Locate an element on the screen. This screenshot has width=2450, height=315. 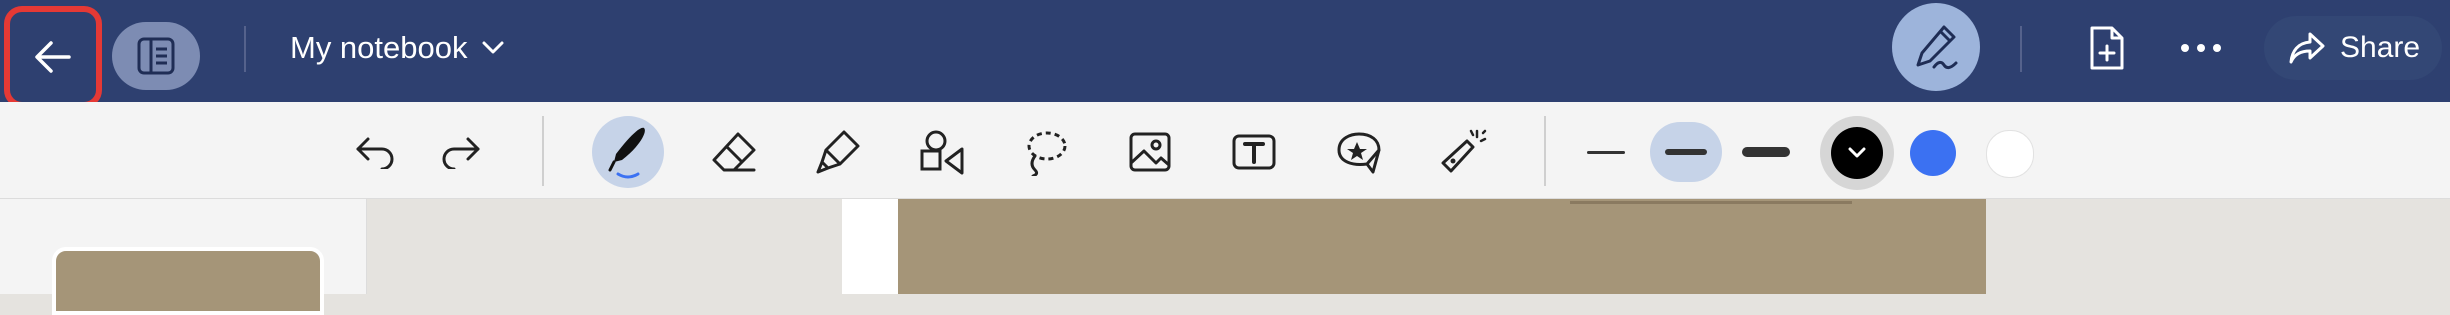
highlighter-icon is located at coordinates (838, 152).